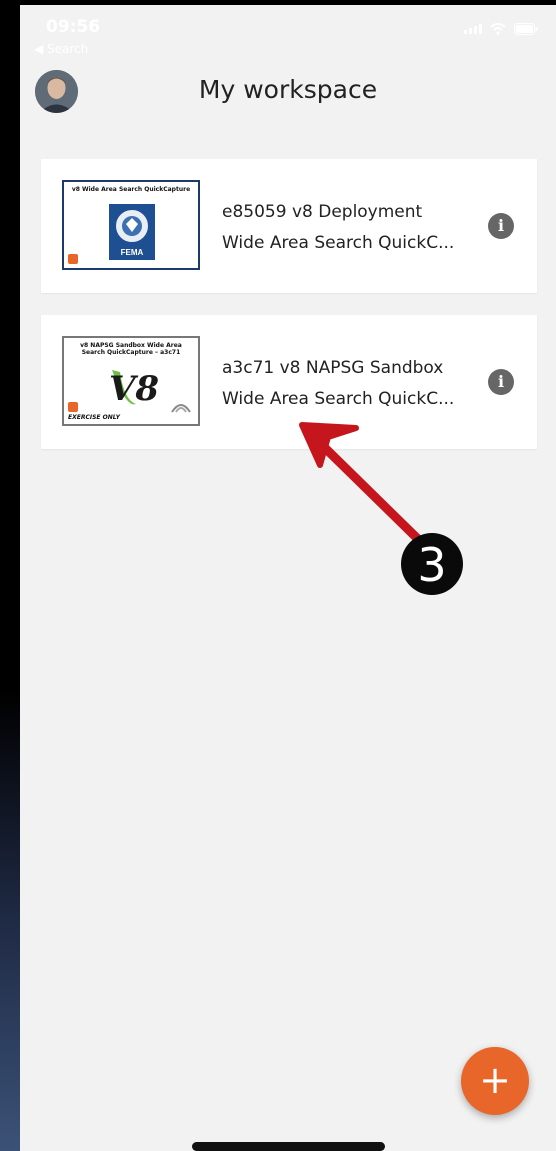 This screenshot has height=1151, width=556. Describe the element at coordinates (288, 1146) in the screenshot. I see `home-indicator` at that location.